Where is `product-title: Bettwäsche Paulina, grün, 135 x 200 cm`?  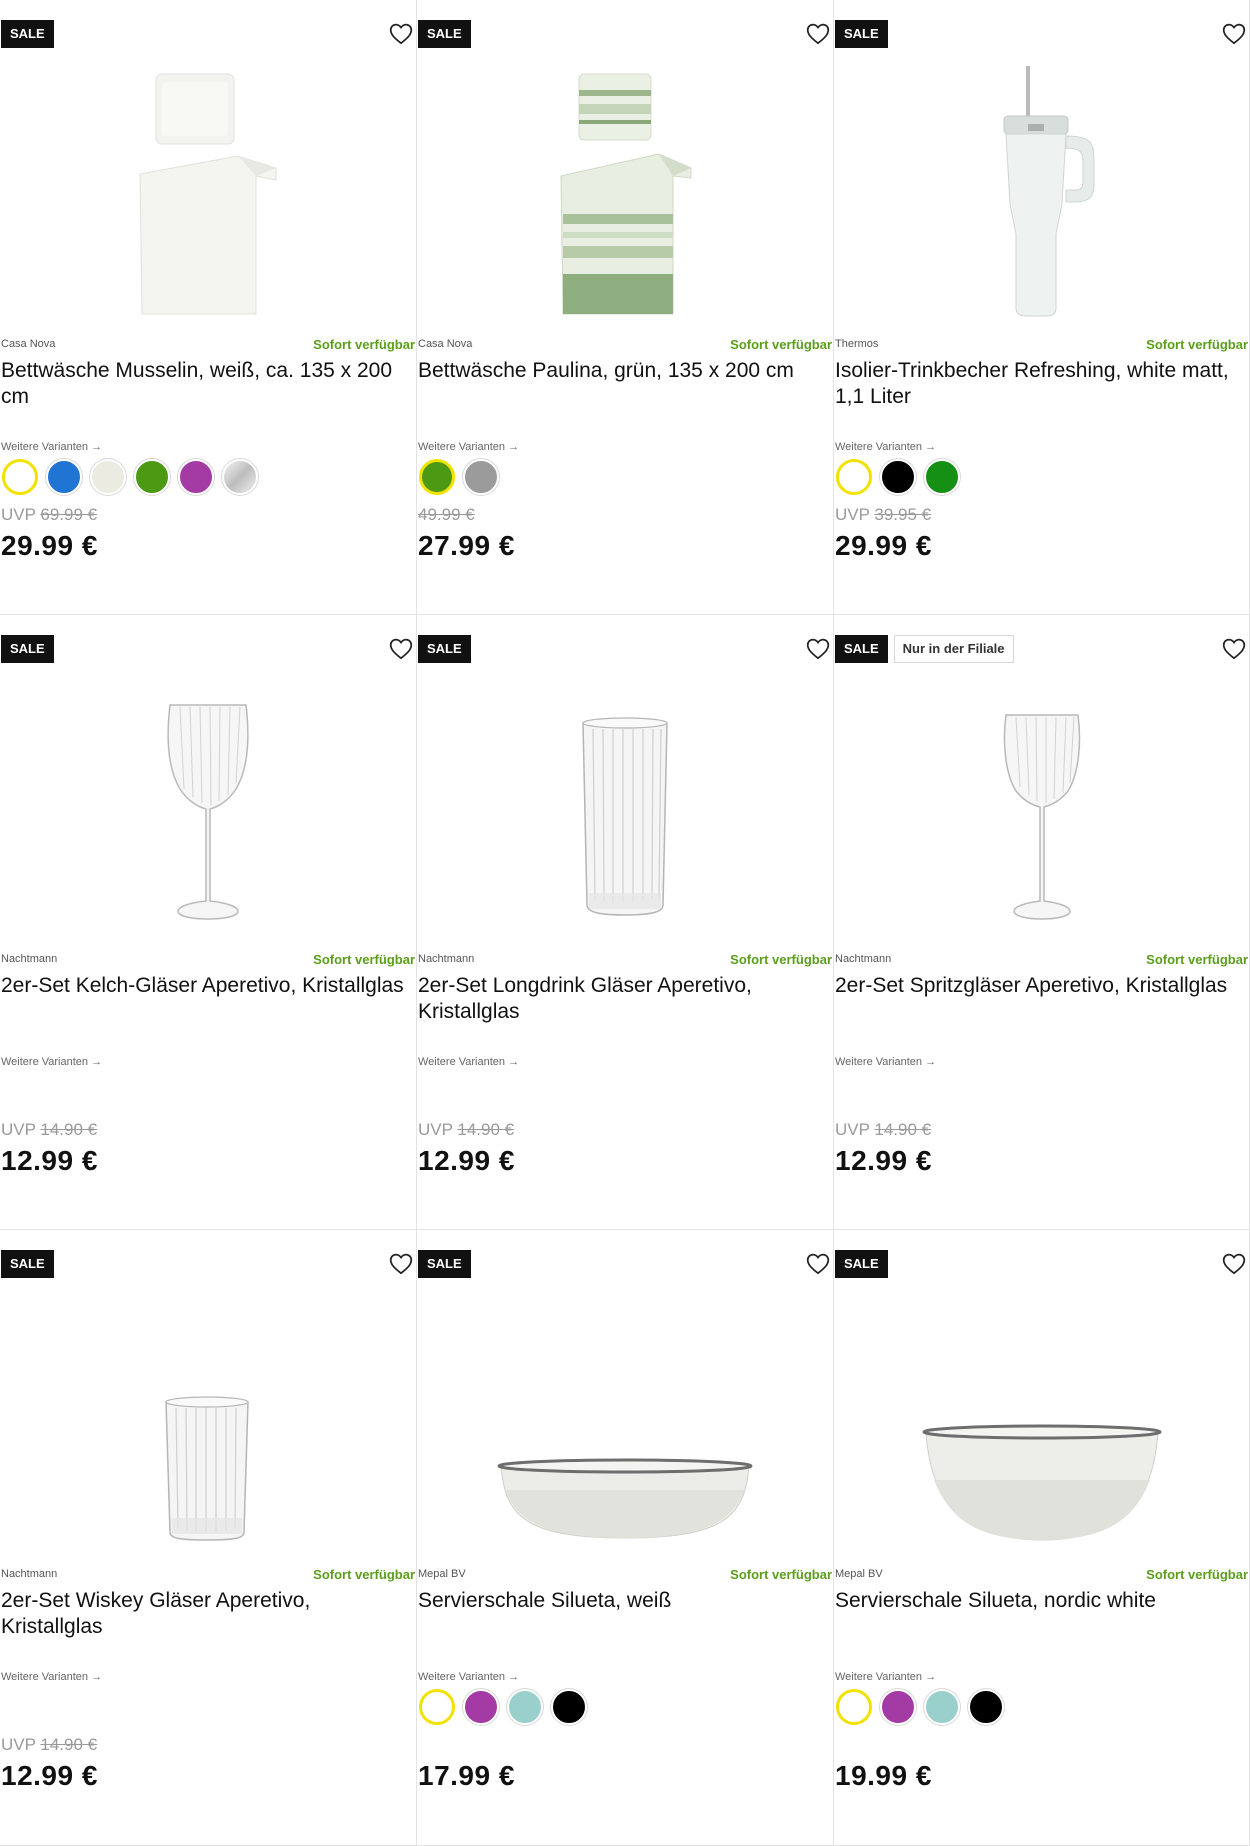
product-title: Bettwäsche Paulina, grün, 135 x 200 cm is located at coordinates (621, 371).